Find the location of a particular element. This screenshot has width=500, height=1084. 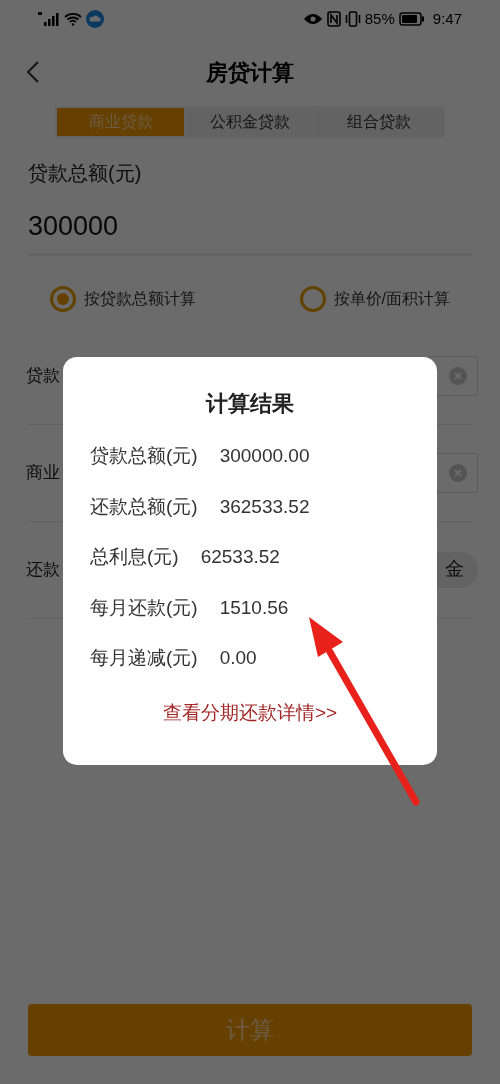

status-time: 9:47 is located at coordinates (447, 18).